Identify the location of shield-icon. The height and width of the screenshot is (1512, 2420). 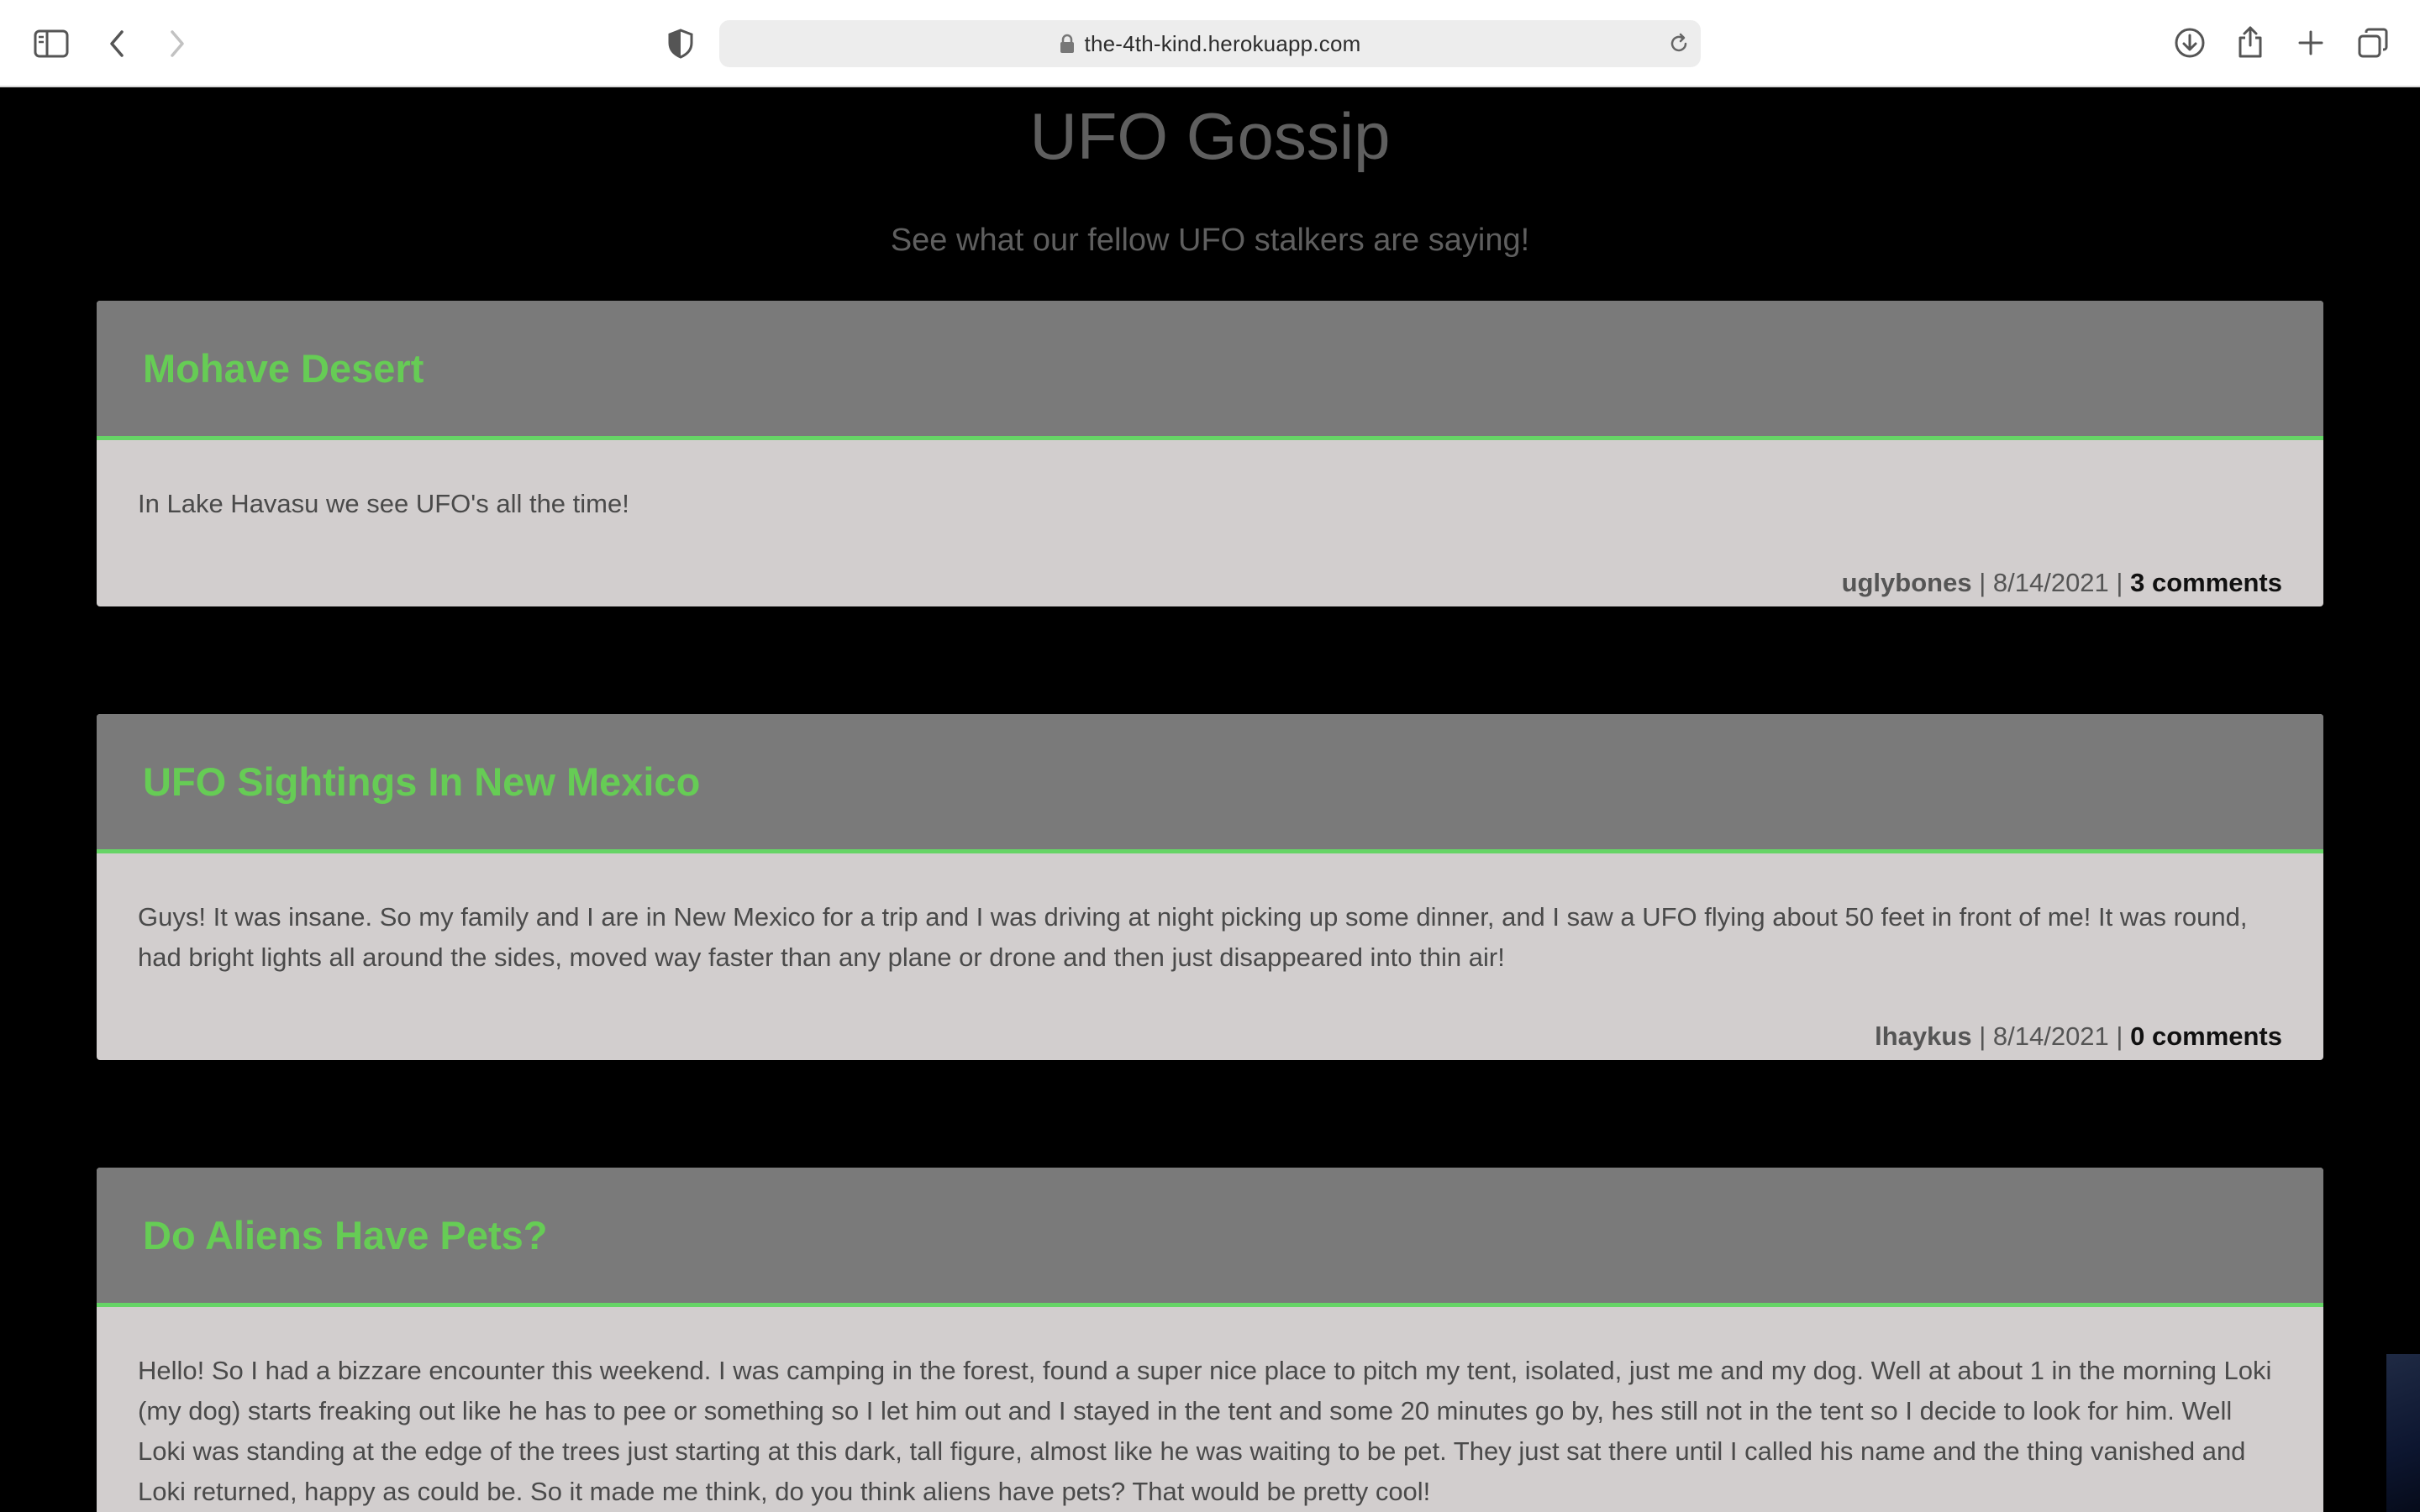
(681, 43).